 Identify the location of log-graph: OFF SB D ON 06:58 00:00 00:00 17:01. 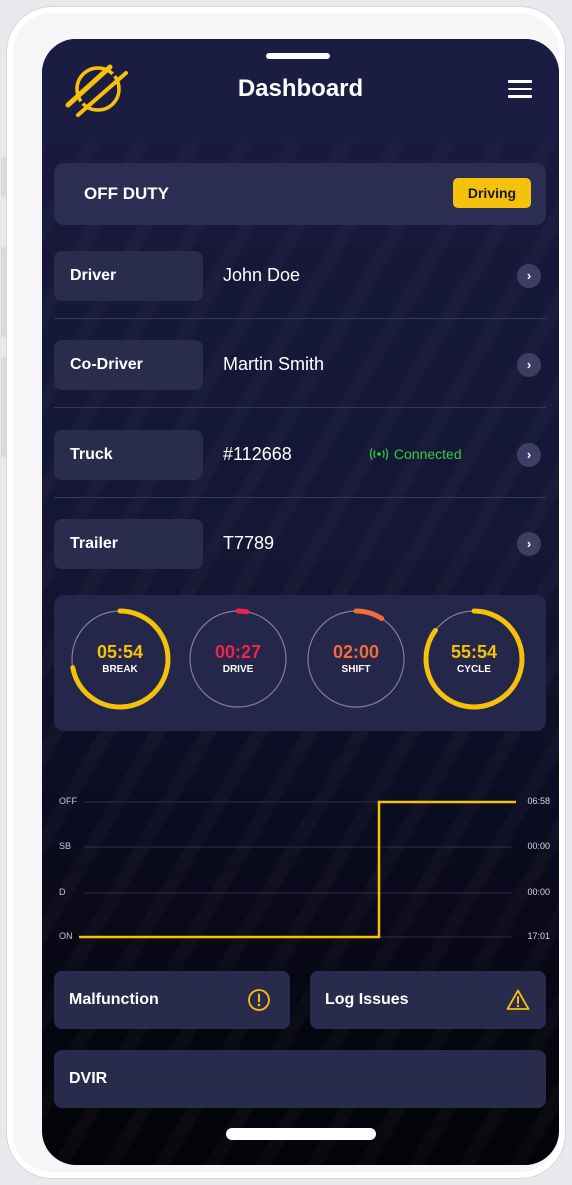
(304, 874).